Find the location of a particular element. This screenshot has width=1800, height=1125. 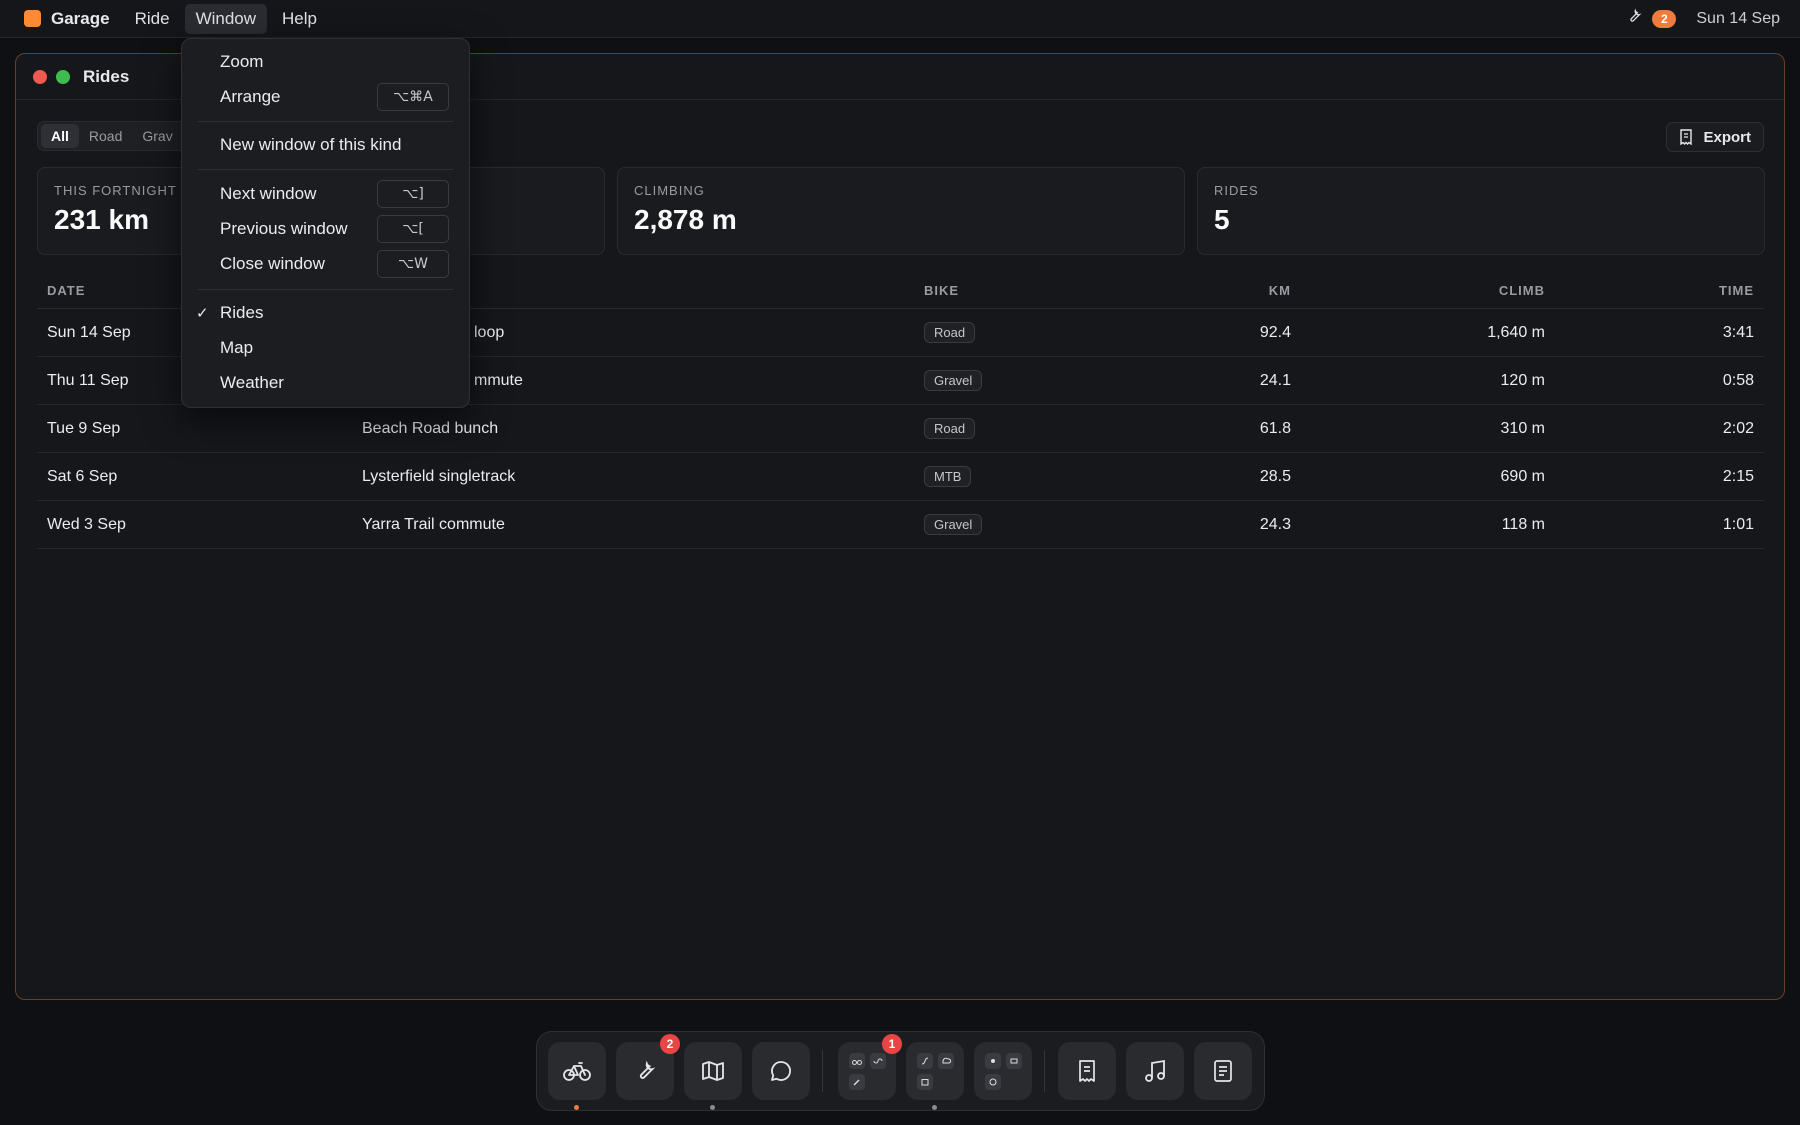

menu-item-label: Previous window is located at coordinates (284, 228).